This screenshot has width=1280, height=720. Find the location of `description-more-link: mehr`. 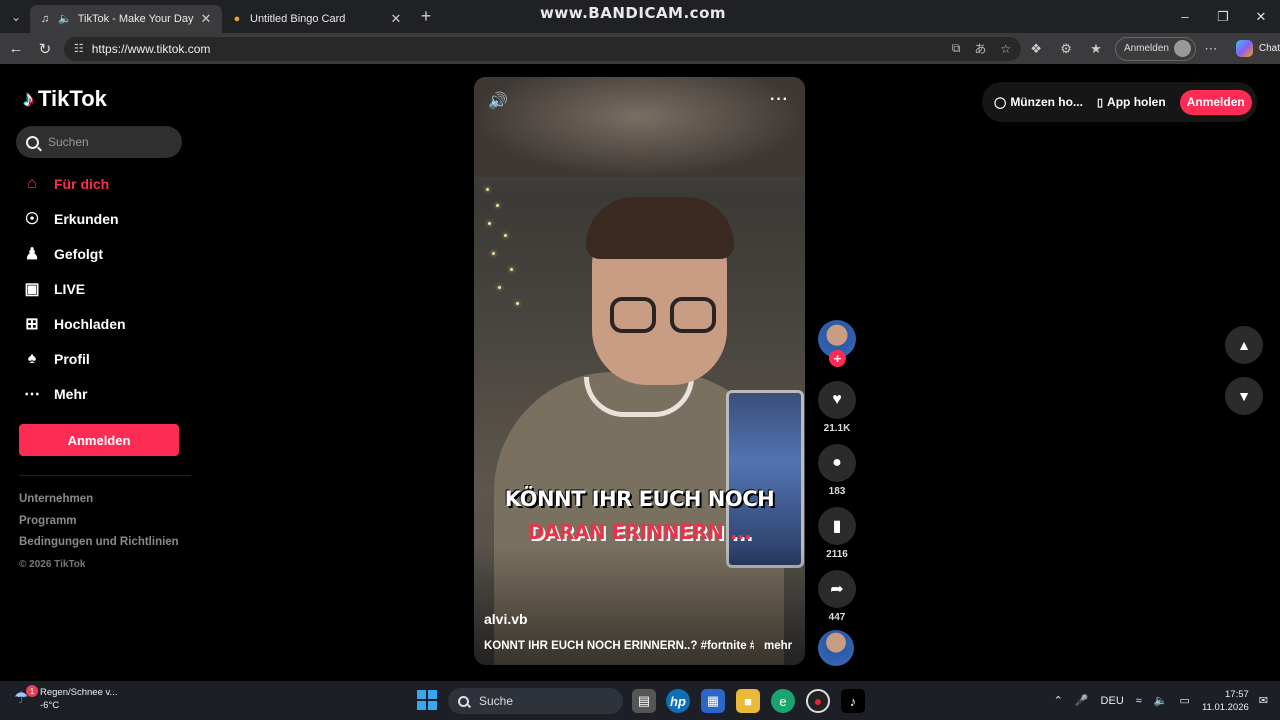

description-more-link: mehr is located at coordinates (778, 646).